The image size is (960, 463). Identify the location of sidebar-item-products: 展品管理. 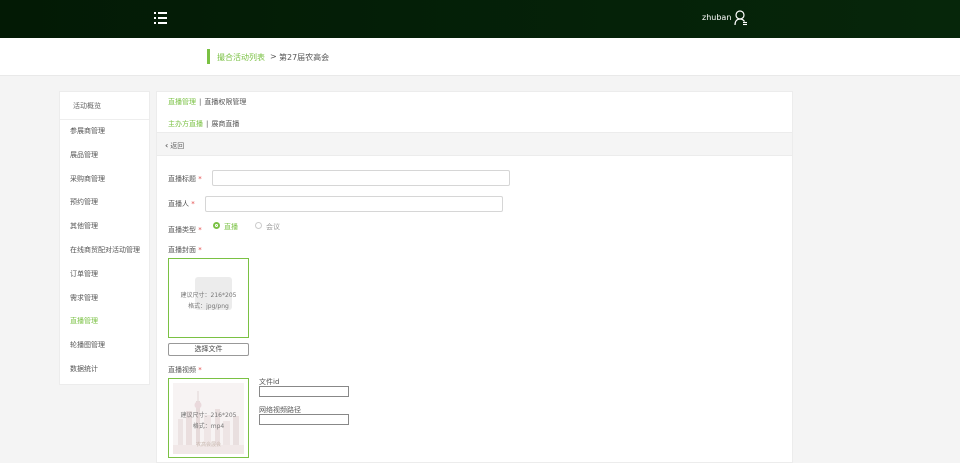
(104, 156).